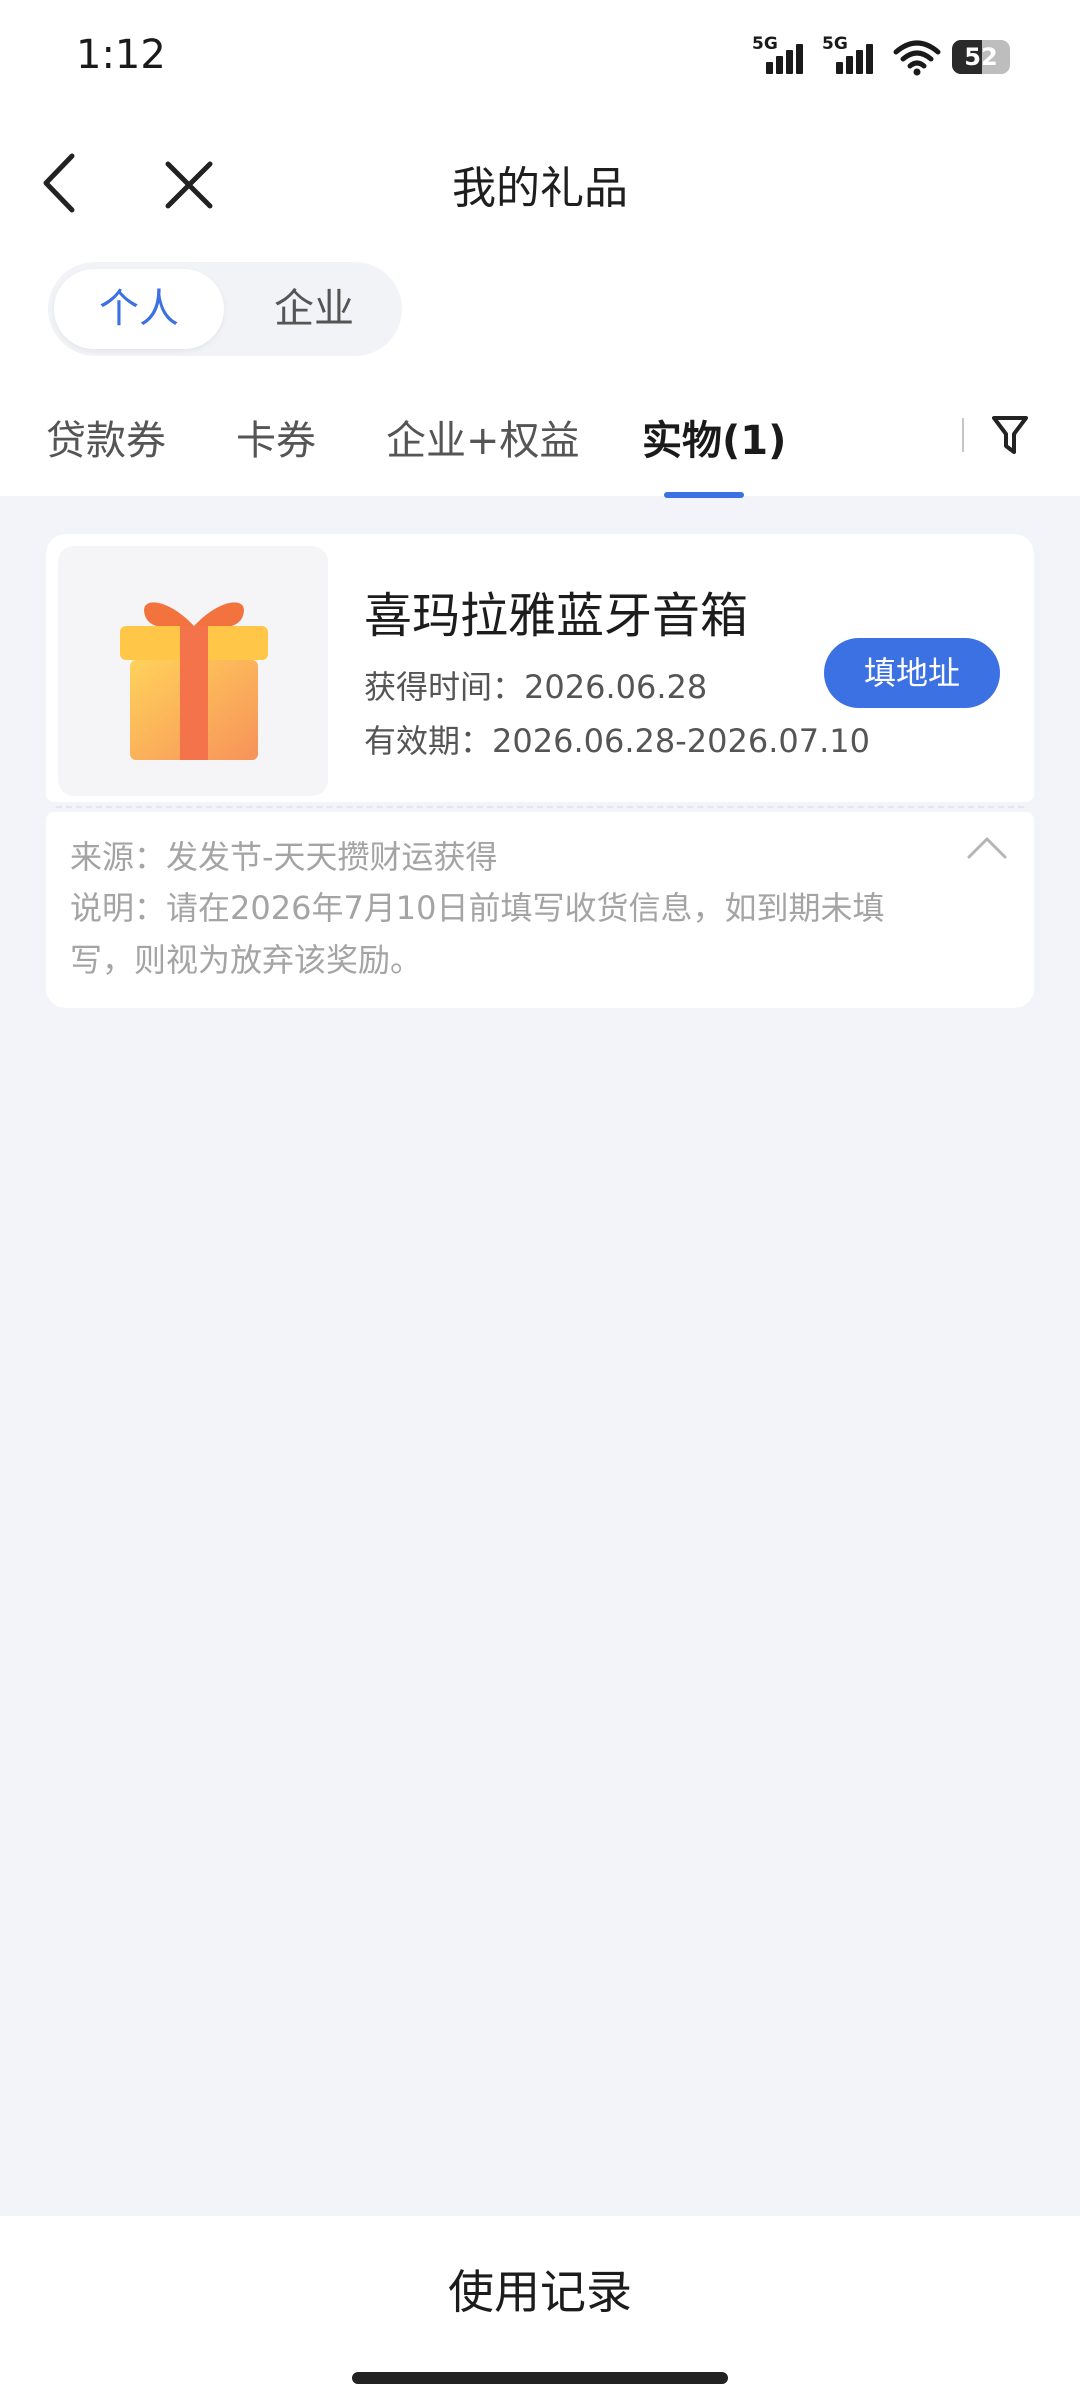 The image size is (1080, 2400). What do you see at coordinates (314, 309) in the screenshot?
I see `segment-enterprise: 企业` at bounding box center [314, 309].